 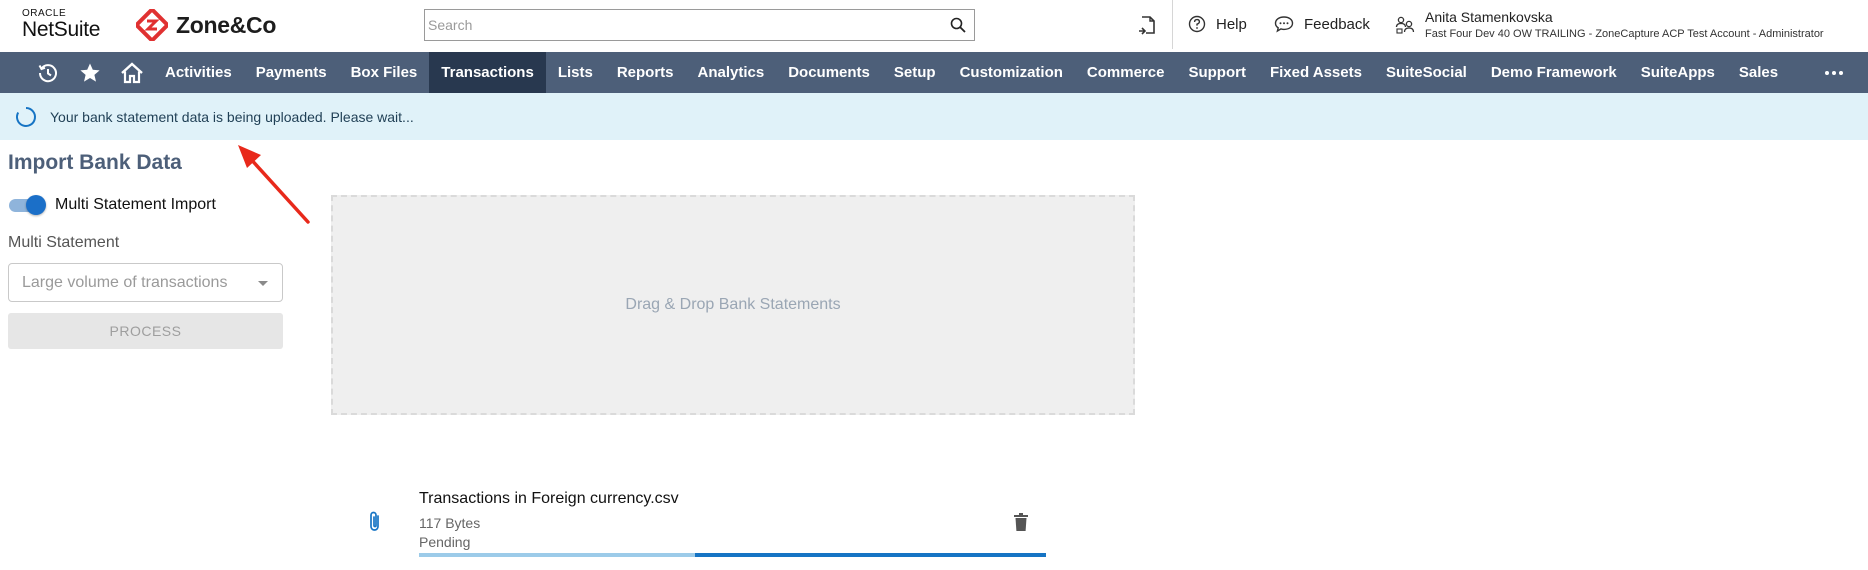 I want to click on nav-item-lists: Lists, so click(x=575, y=72).